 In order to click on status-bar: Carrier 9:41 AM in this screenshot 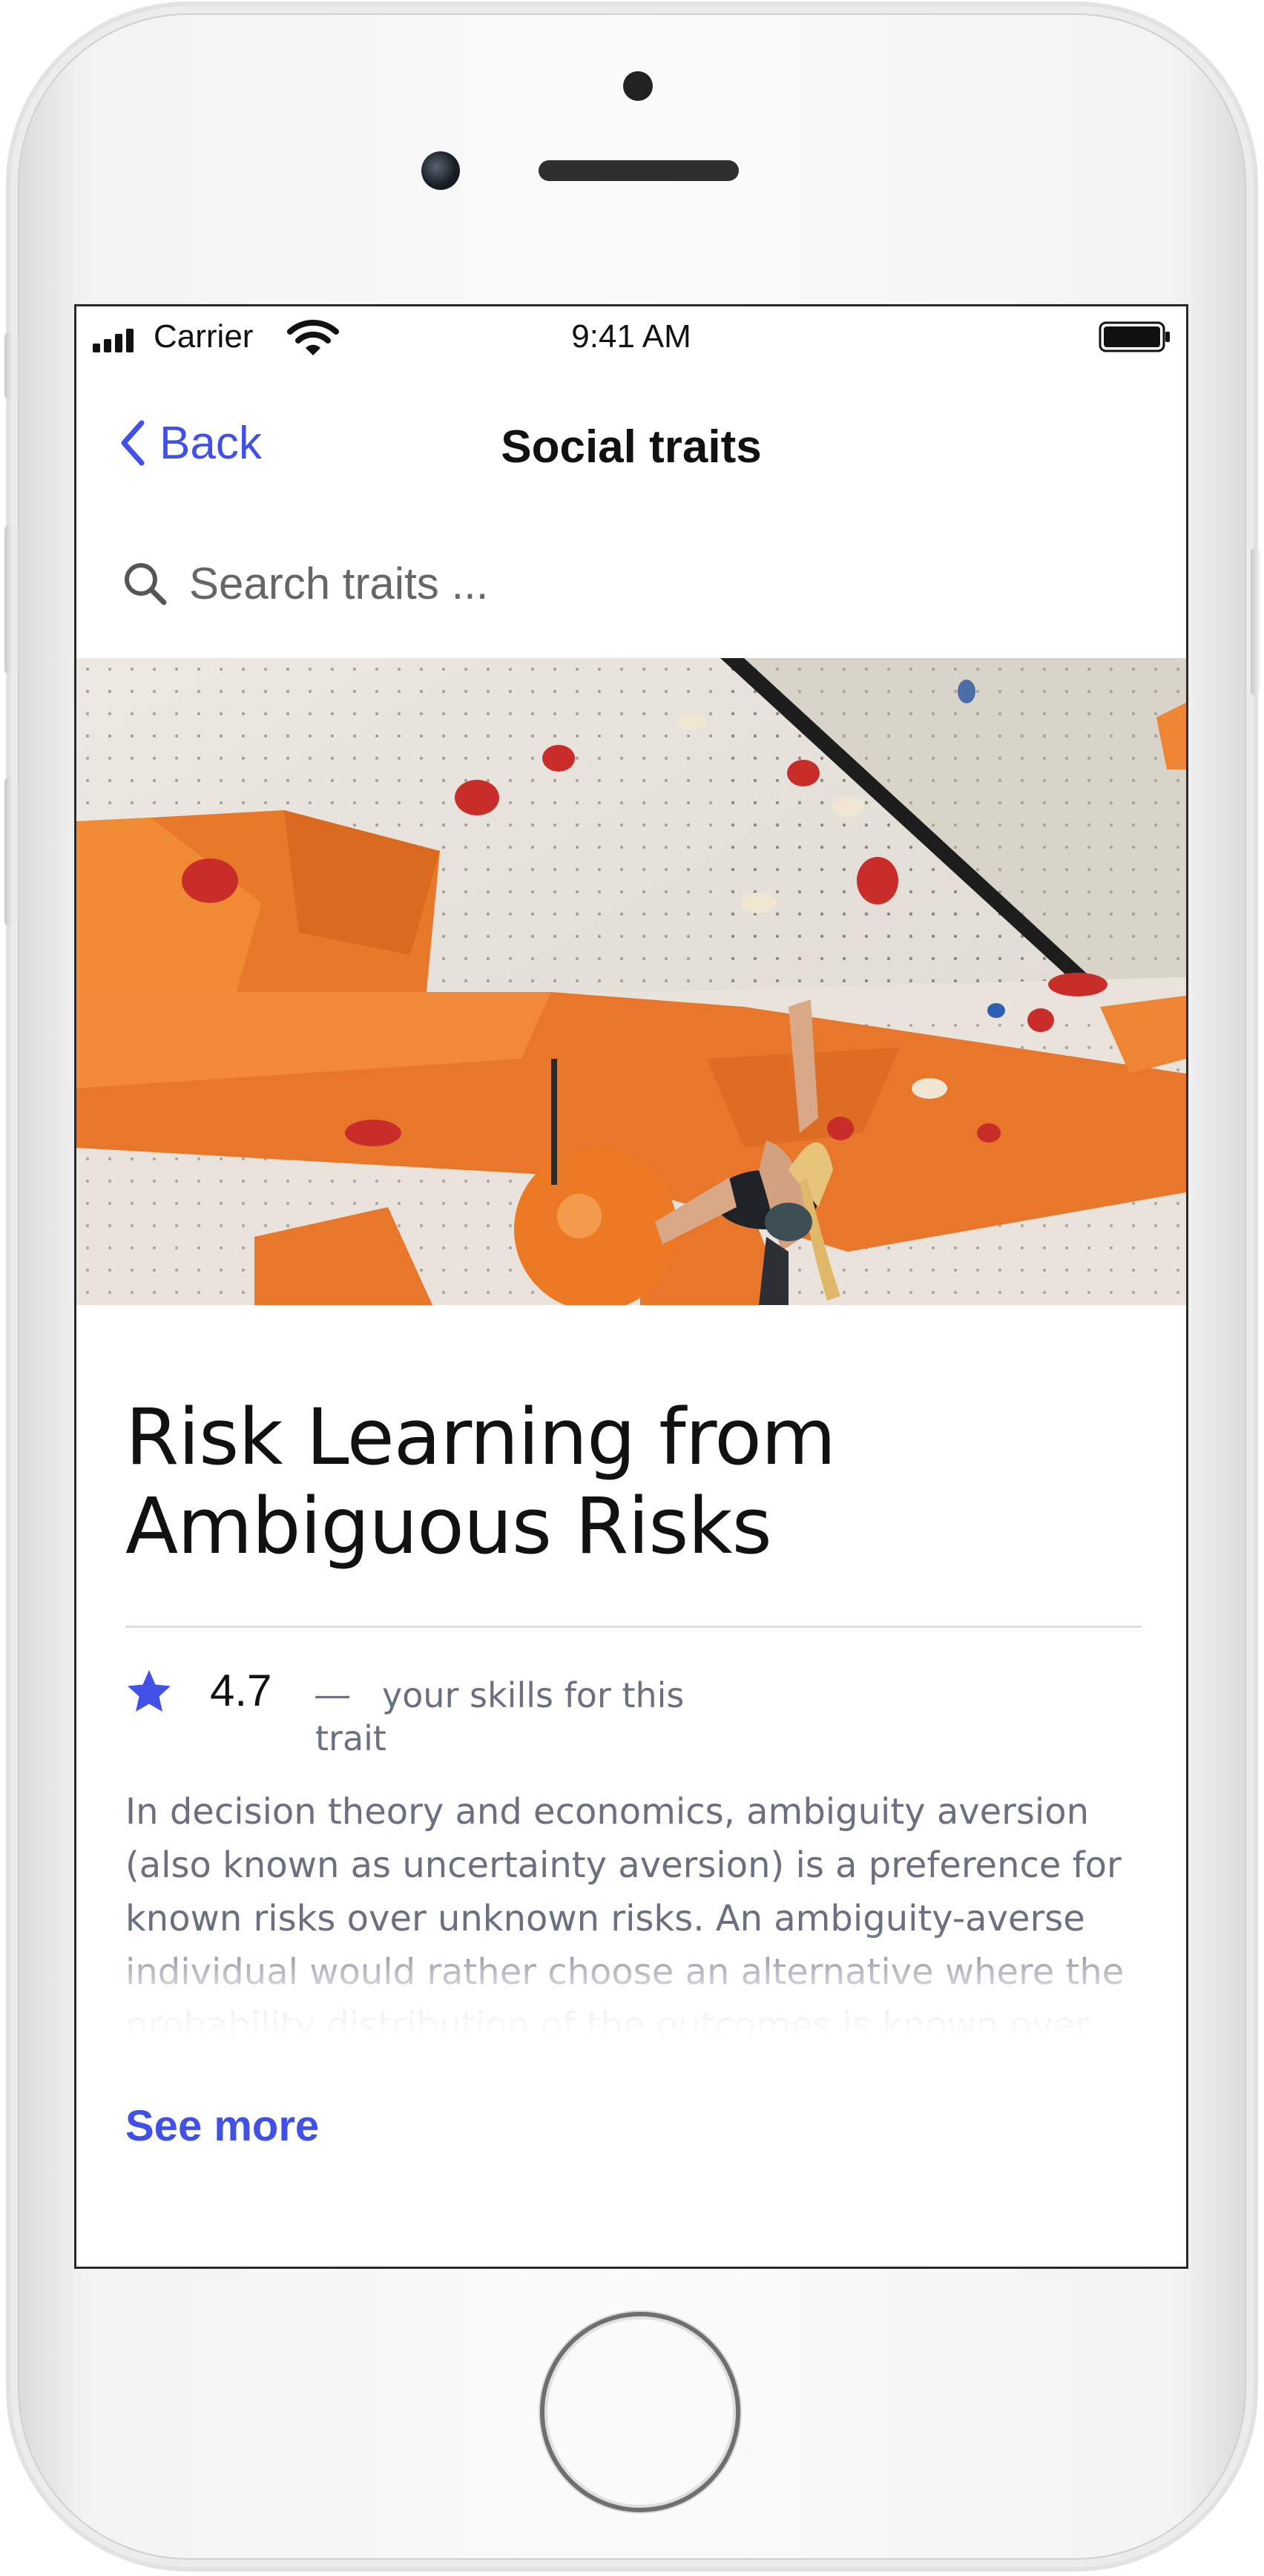, I will do `click(631, 336)`.